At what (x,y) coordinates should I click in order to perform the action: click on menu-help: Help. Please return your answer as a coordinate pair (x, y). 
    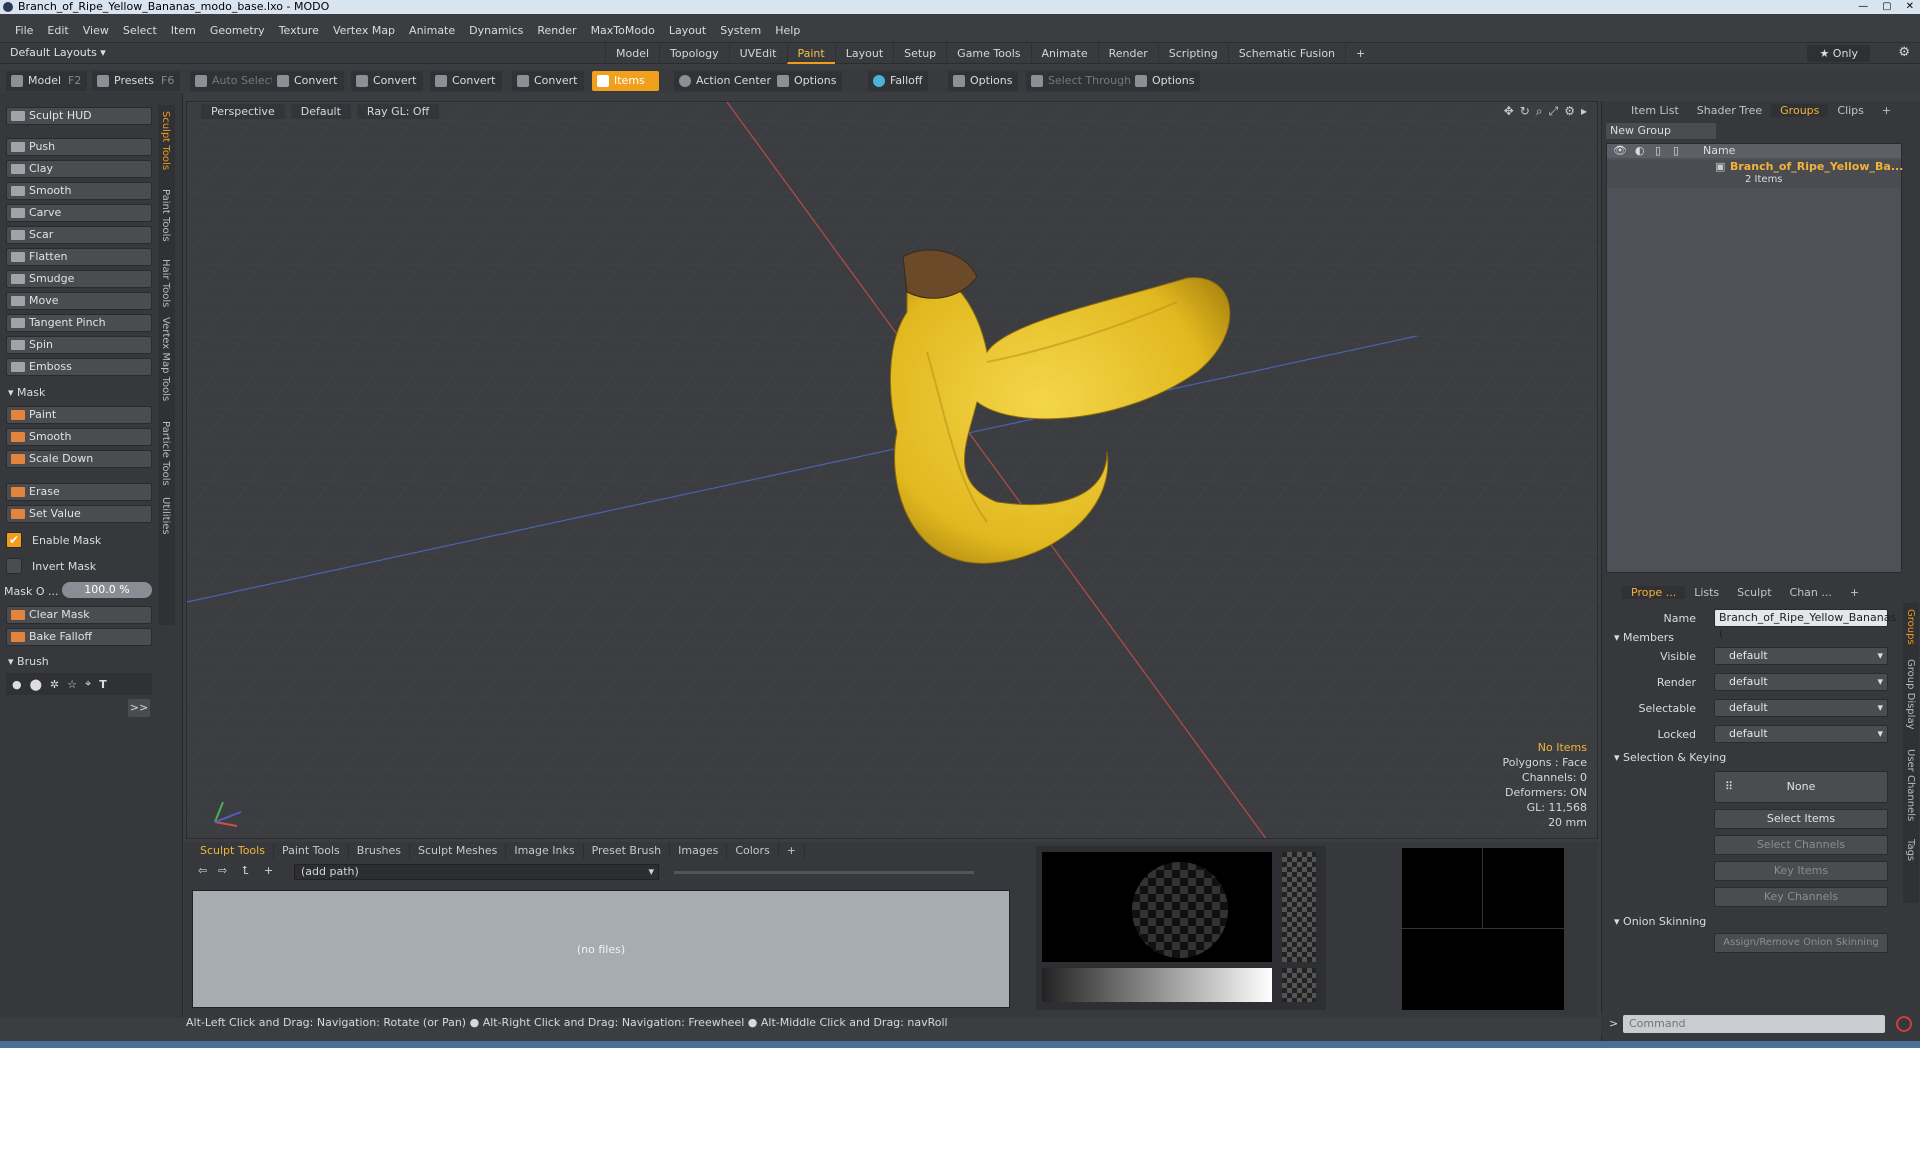
    Looking at the image, I should click on (787, 30).